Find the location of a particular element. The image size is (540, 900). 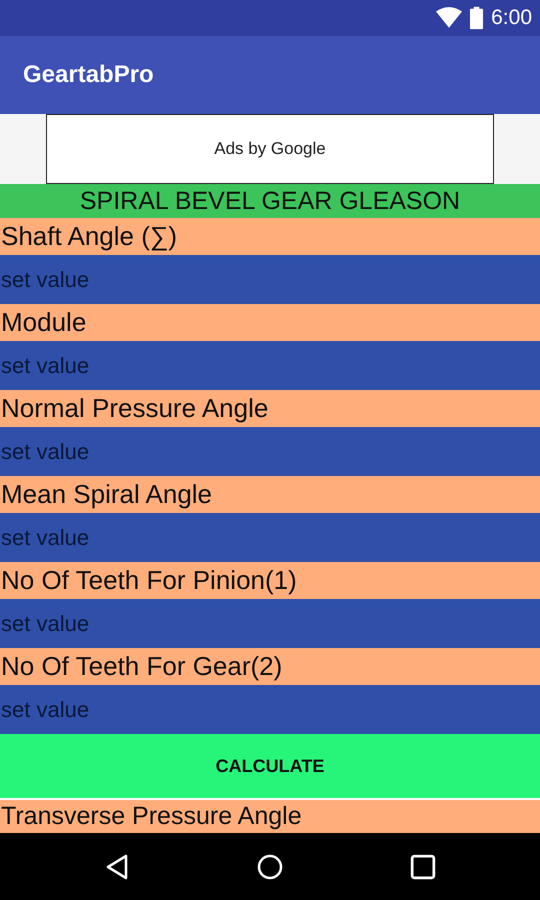

app-title: GeartabPro is located at coordinates (88, 75).